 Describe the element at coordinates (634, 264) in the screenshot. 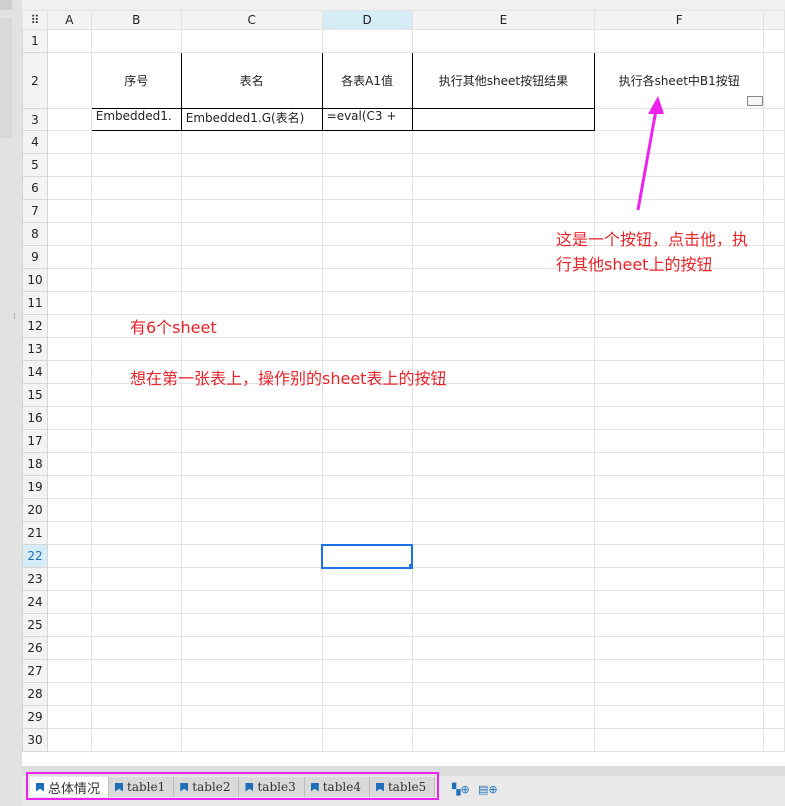

I see `button-note-line2: 行其他sheet上的按钮` at that location.